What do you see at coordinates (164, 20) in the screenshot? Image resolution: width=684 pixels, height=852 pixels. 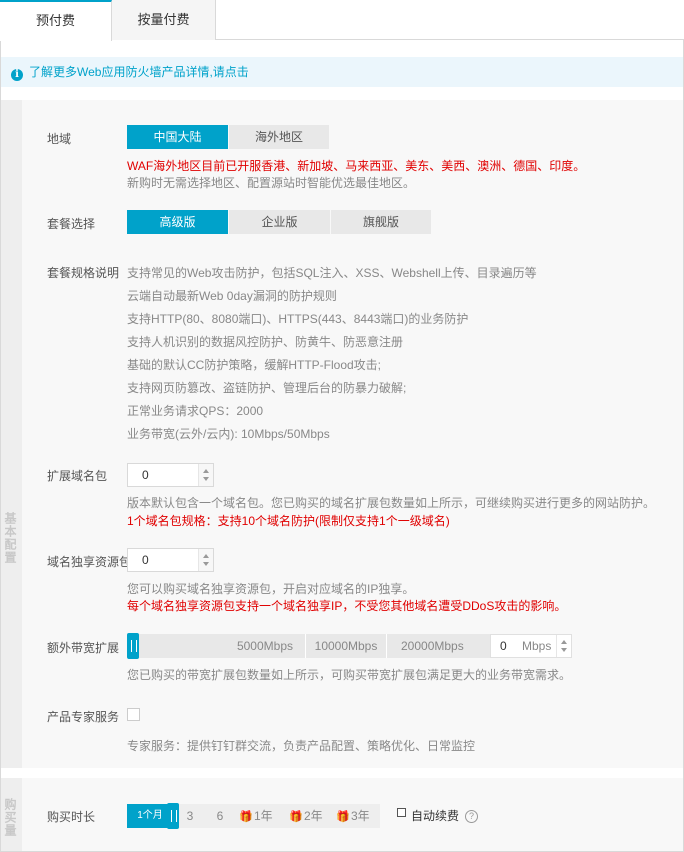 I see `tab-pay-as-you-go: 按量付费` at bounding box center [164, 20].